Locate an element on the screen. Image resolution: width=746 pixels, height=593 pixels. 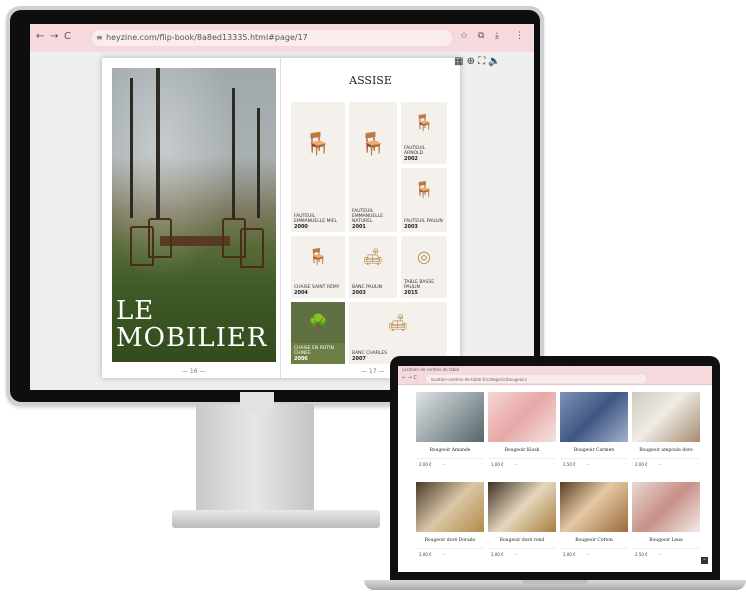
zoom-icon: ⊕ is located at coordinates (471, 61).